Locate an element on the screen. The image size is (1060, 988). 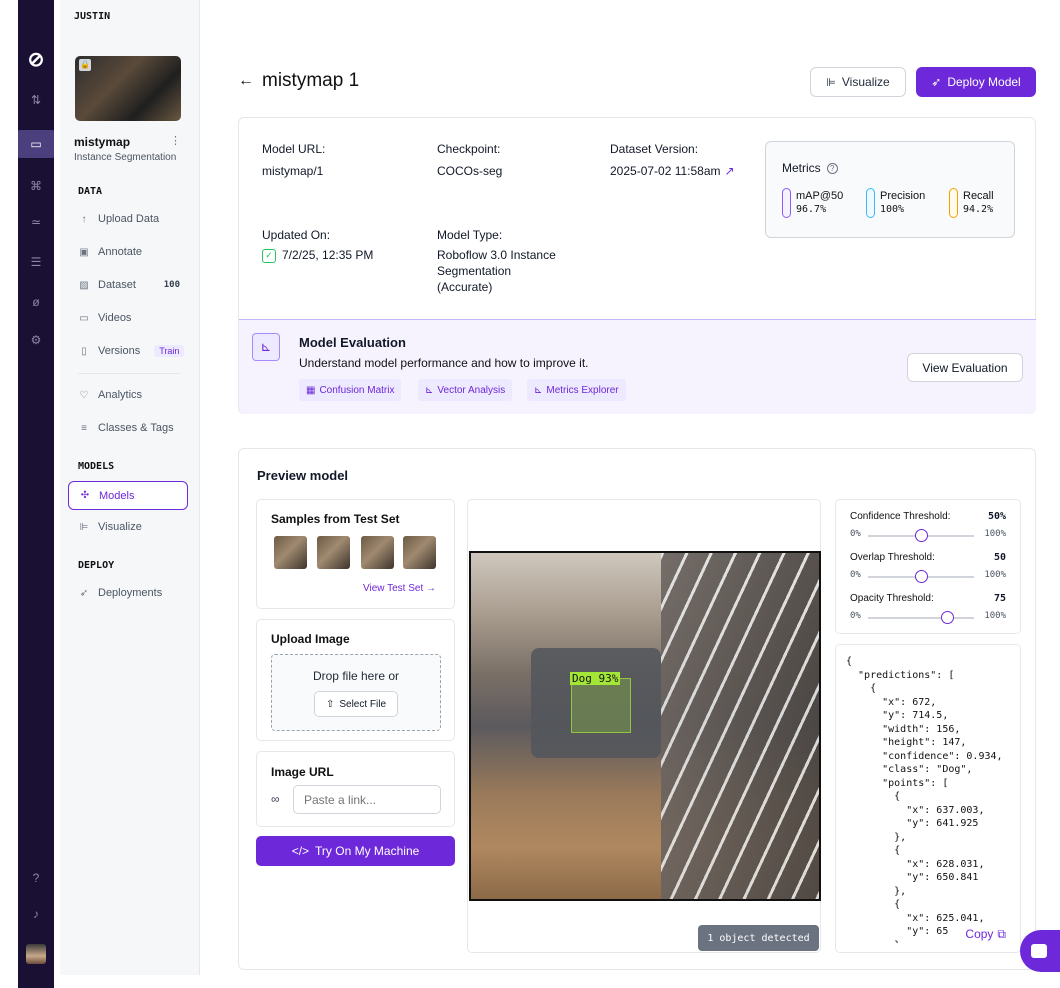
upload-title: Upload Image is located at coordinates (310, 639).